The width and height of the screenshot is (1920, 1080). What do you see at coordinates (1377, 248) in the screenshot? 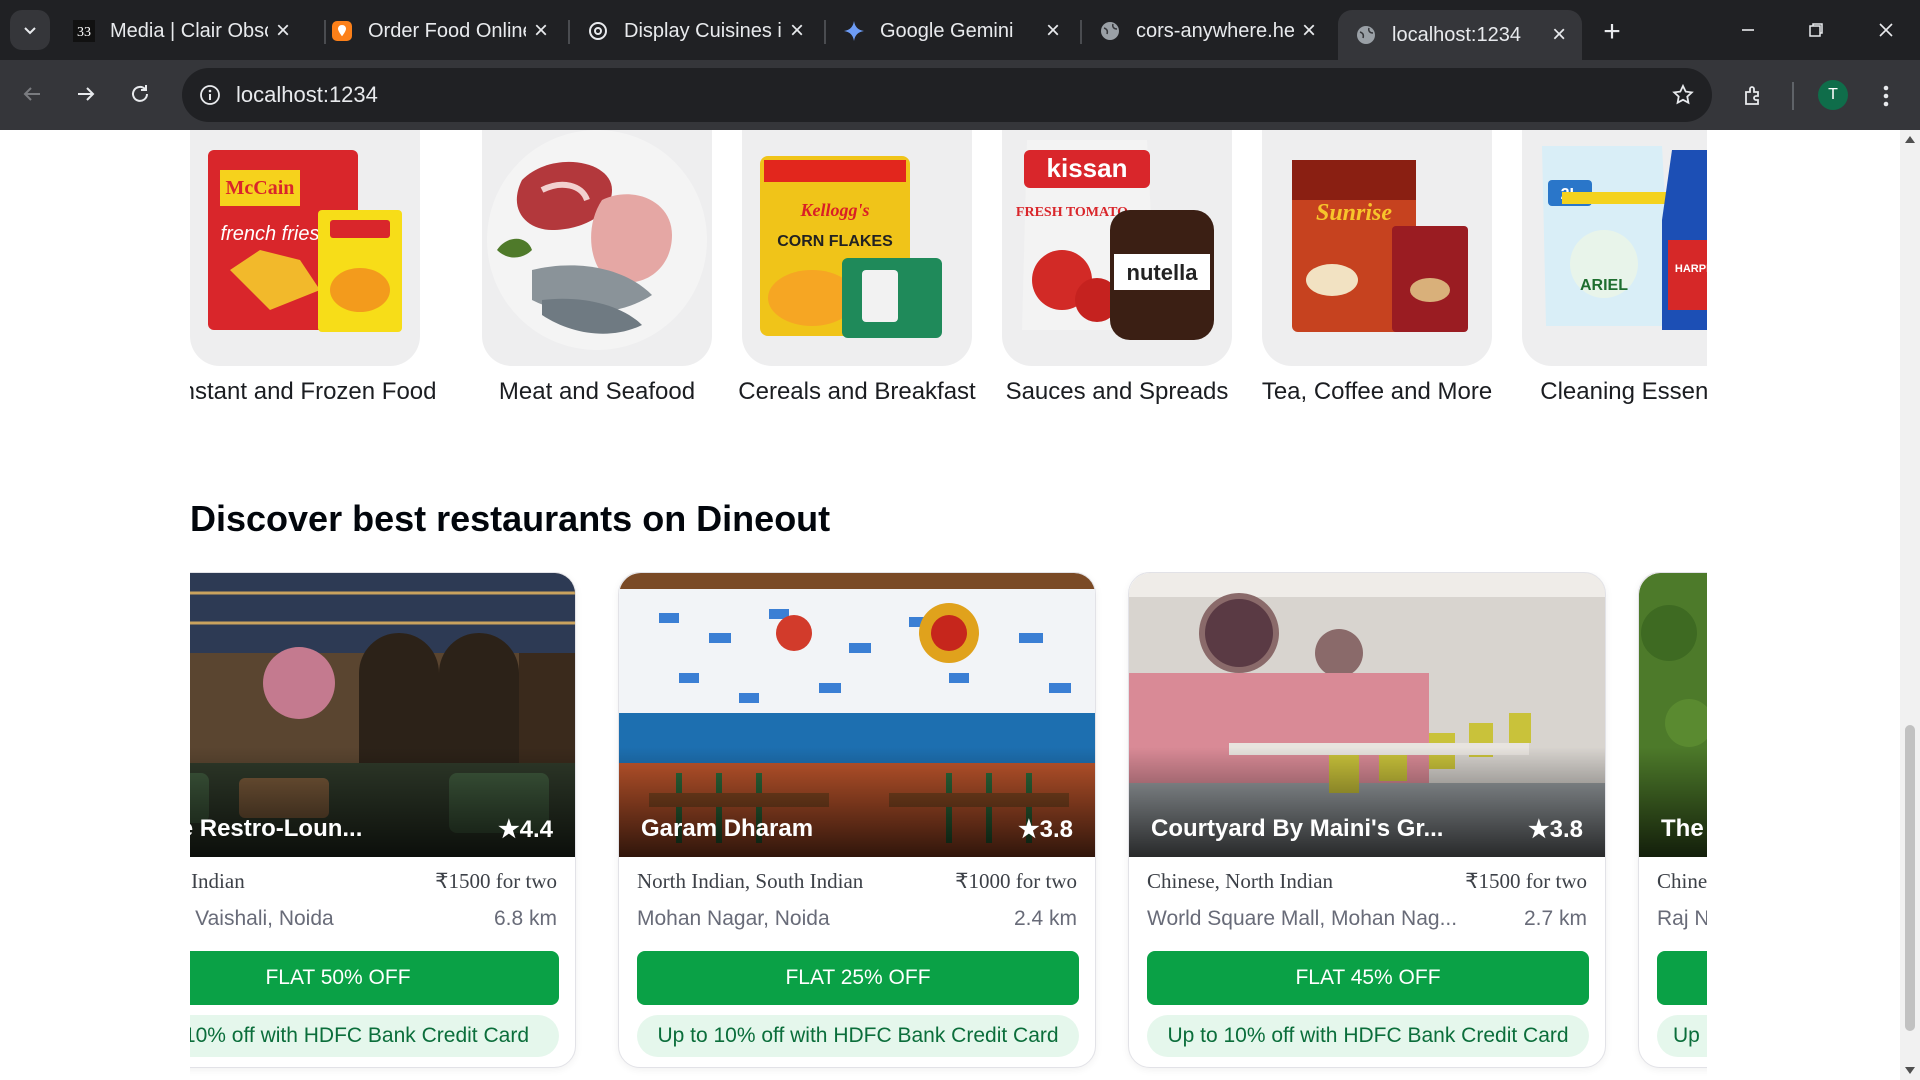
I see `category-image: Sunrise` at bounding box center [1377, 248].